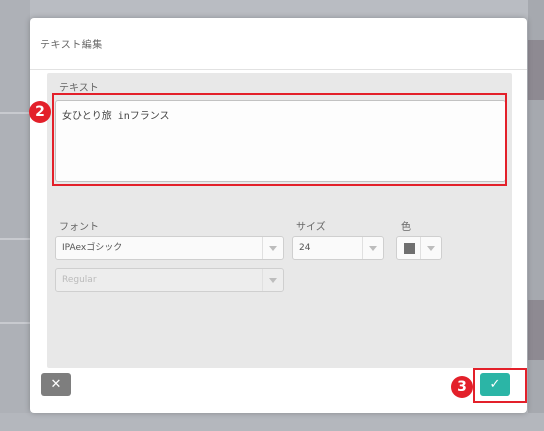 Image resolution: width=544 pixels, height=431 pixels. I want to click on color-picker, so click(419, 248).